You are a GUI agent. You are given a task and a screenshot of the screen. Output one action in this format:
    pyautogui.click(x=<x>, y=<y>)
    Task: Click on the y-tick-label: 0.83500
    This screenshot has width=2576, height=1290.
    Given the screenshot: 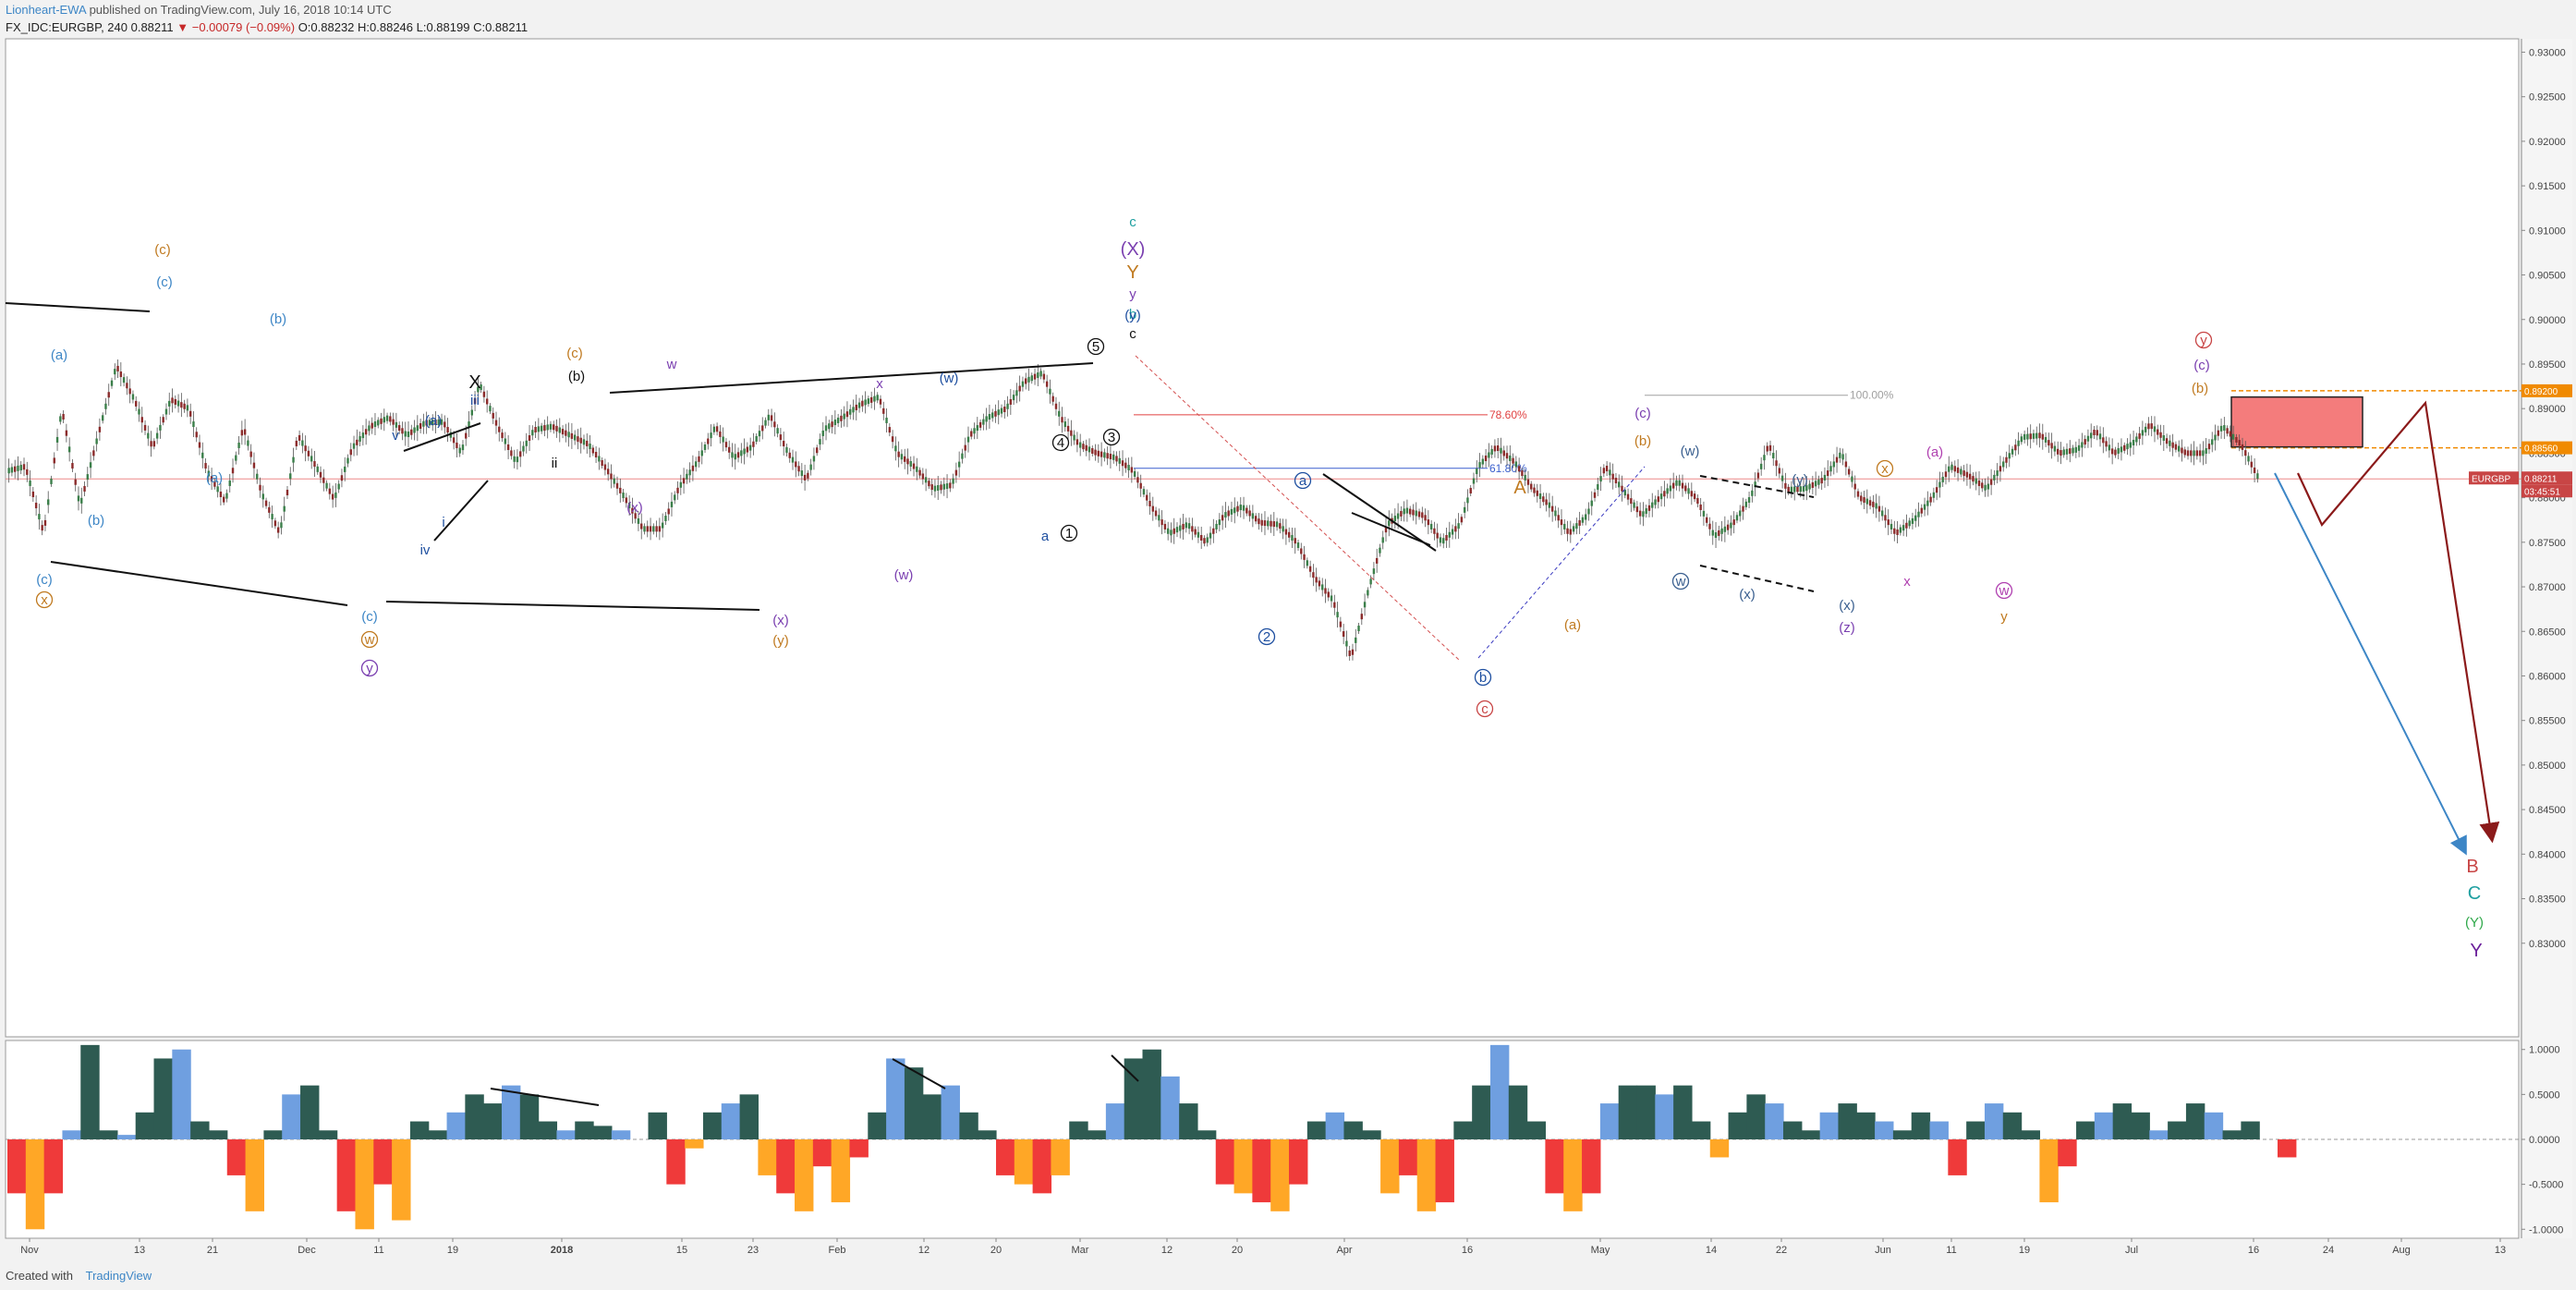 What is the action you would take?
    pyautogui.click(x=2547, y=900)
    